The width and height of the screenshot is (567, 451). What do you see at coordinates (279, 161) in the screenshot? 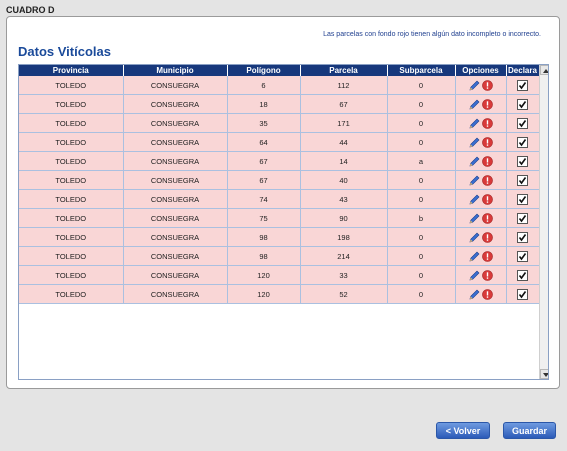
I see `table-row: TOLEDO CONSUEGRA 67 14 a` at bounding box center [279, 161].